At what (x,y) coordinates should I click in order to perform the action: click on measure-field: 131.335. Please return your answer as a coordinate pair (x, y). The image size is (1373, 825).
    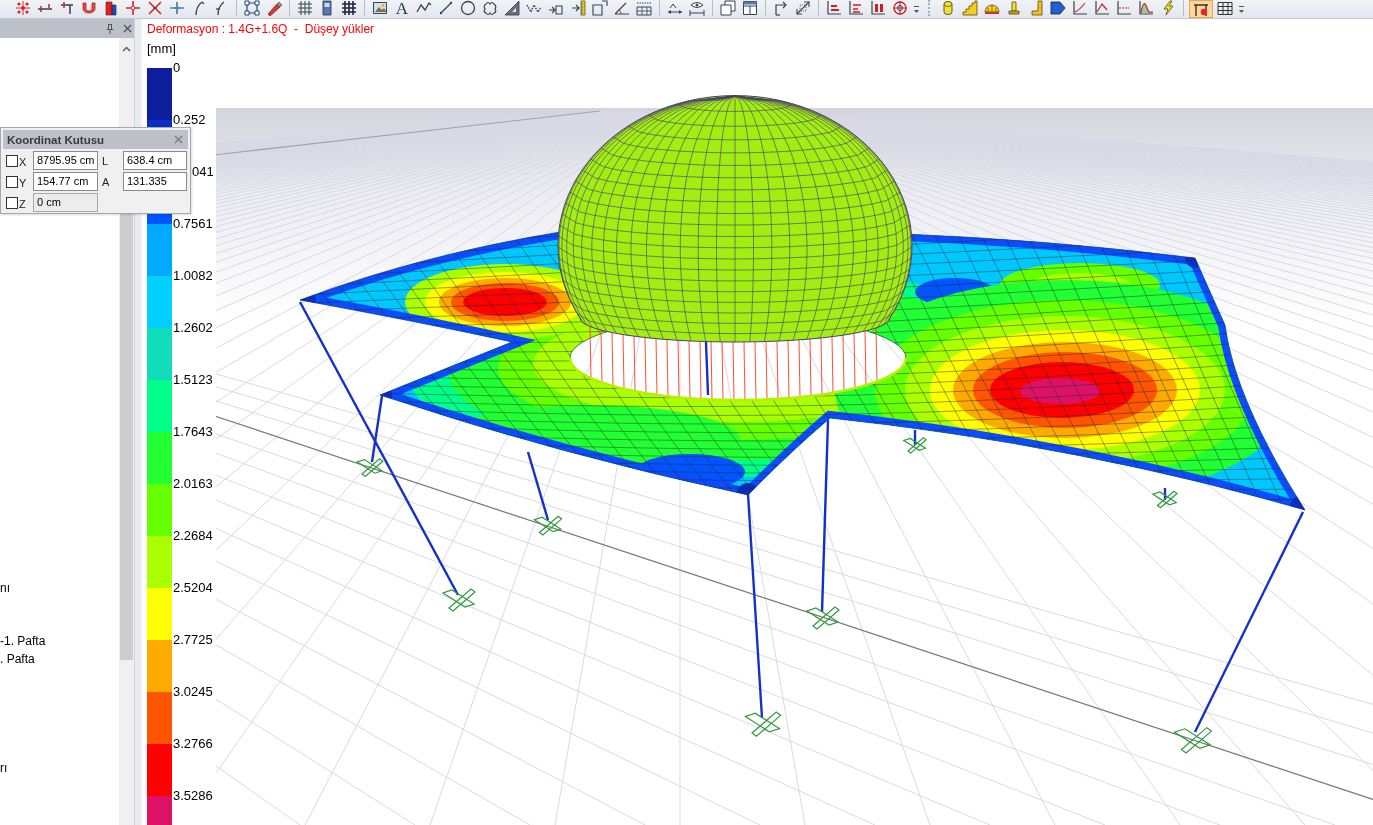
    Looking at the image, I should click on (155, 181).